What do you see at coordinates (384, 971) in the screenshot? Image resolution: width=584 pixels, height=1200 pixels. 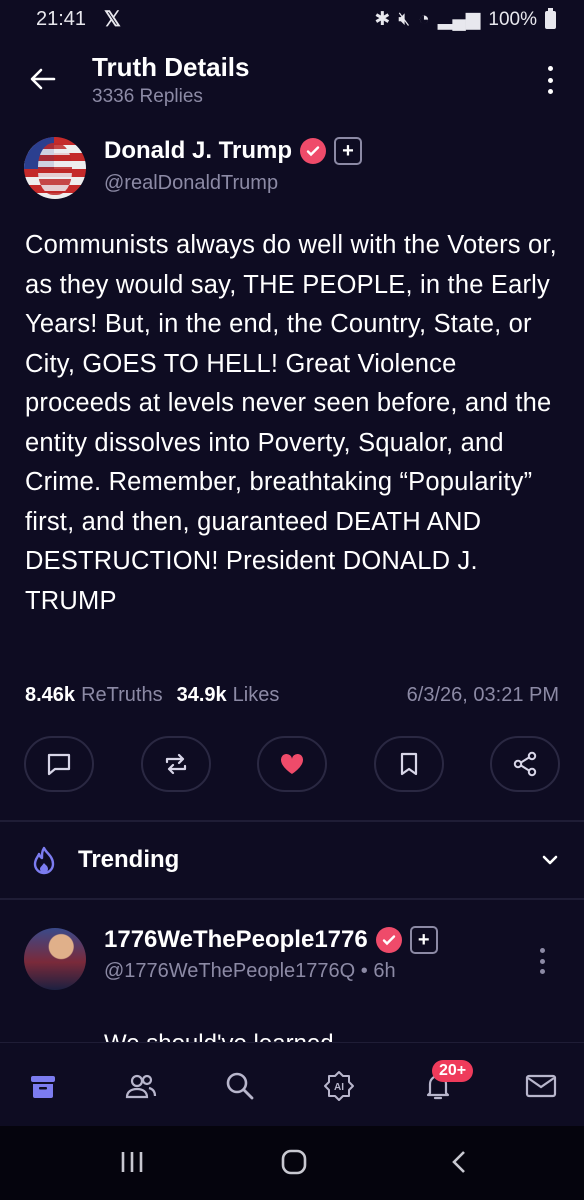 I see `post-age: 6h` at bounding box center [384, 971].